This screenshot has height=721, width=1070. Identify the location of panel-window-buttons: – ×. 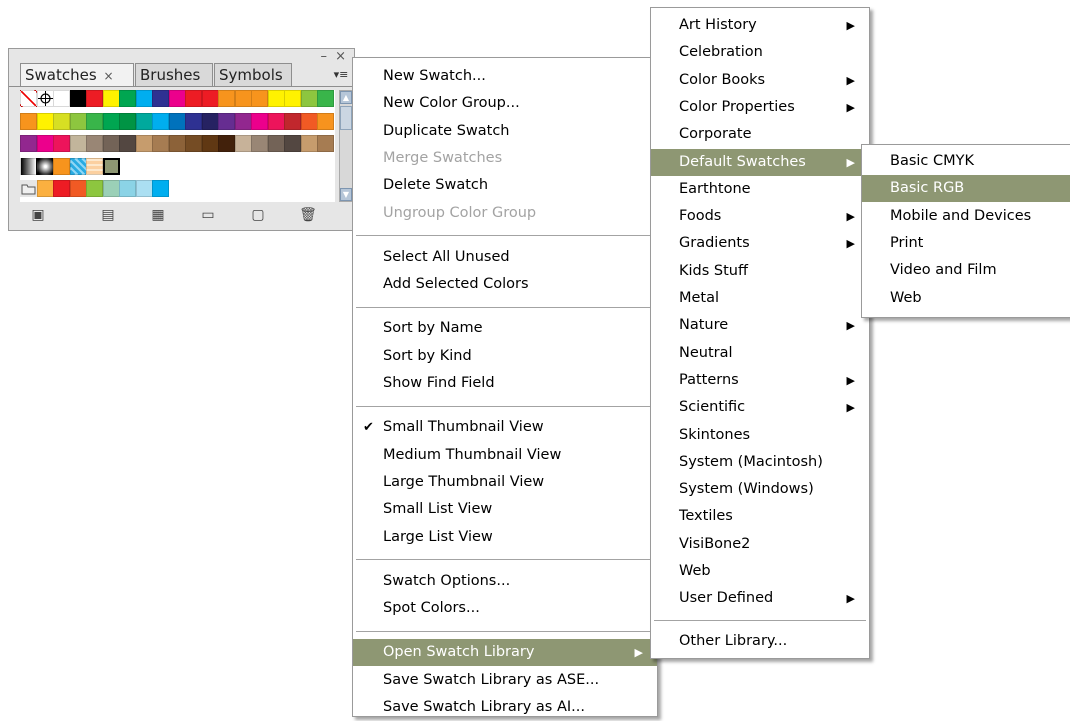
(334, 56).